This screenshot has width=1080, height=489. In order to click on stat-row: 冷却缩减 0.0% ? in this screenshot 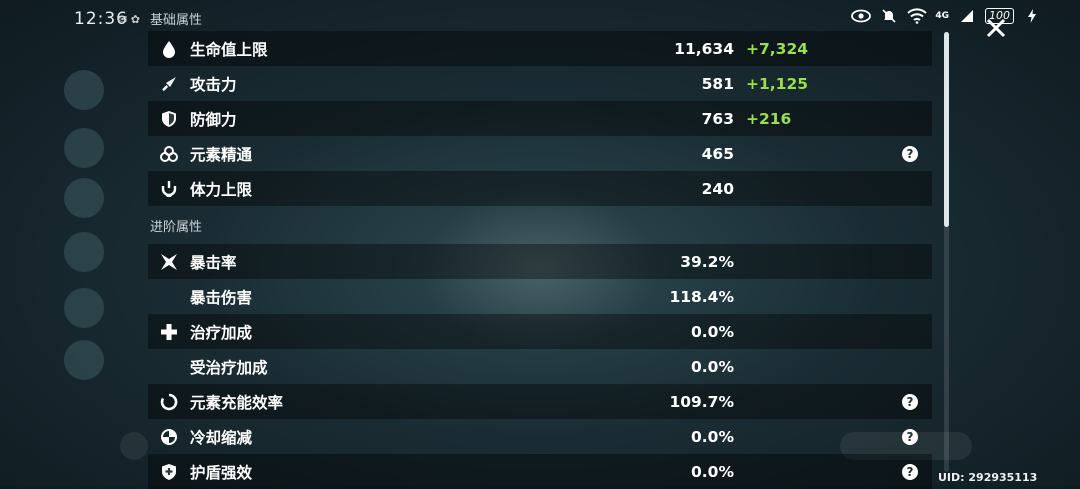, I will do `click(540, 436)`.